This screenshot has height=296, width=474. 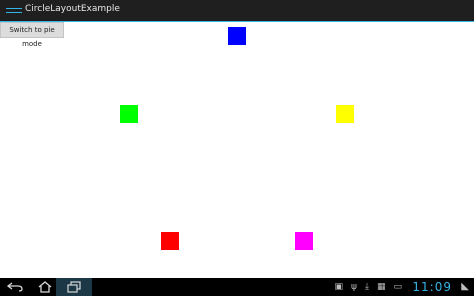 What do you see at coordinates (32, 35) in the screenshot?
I see `switch-mode-button: Switch to pie mode` at bounding box center [32, 35].